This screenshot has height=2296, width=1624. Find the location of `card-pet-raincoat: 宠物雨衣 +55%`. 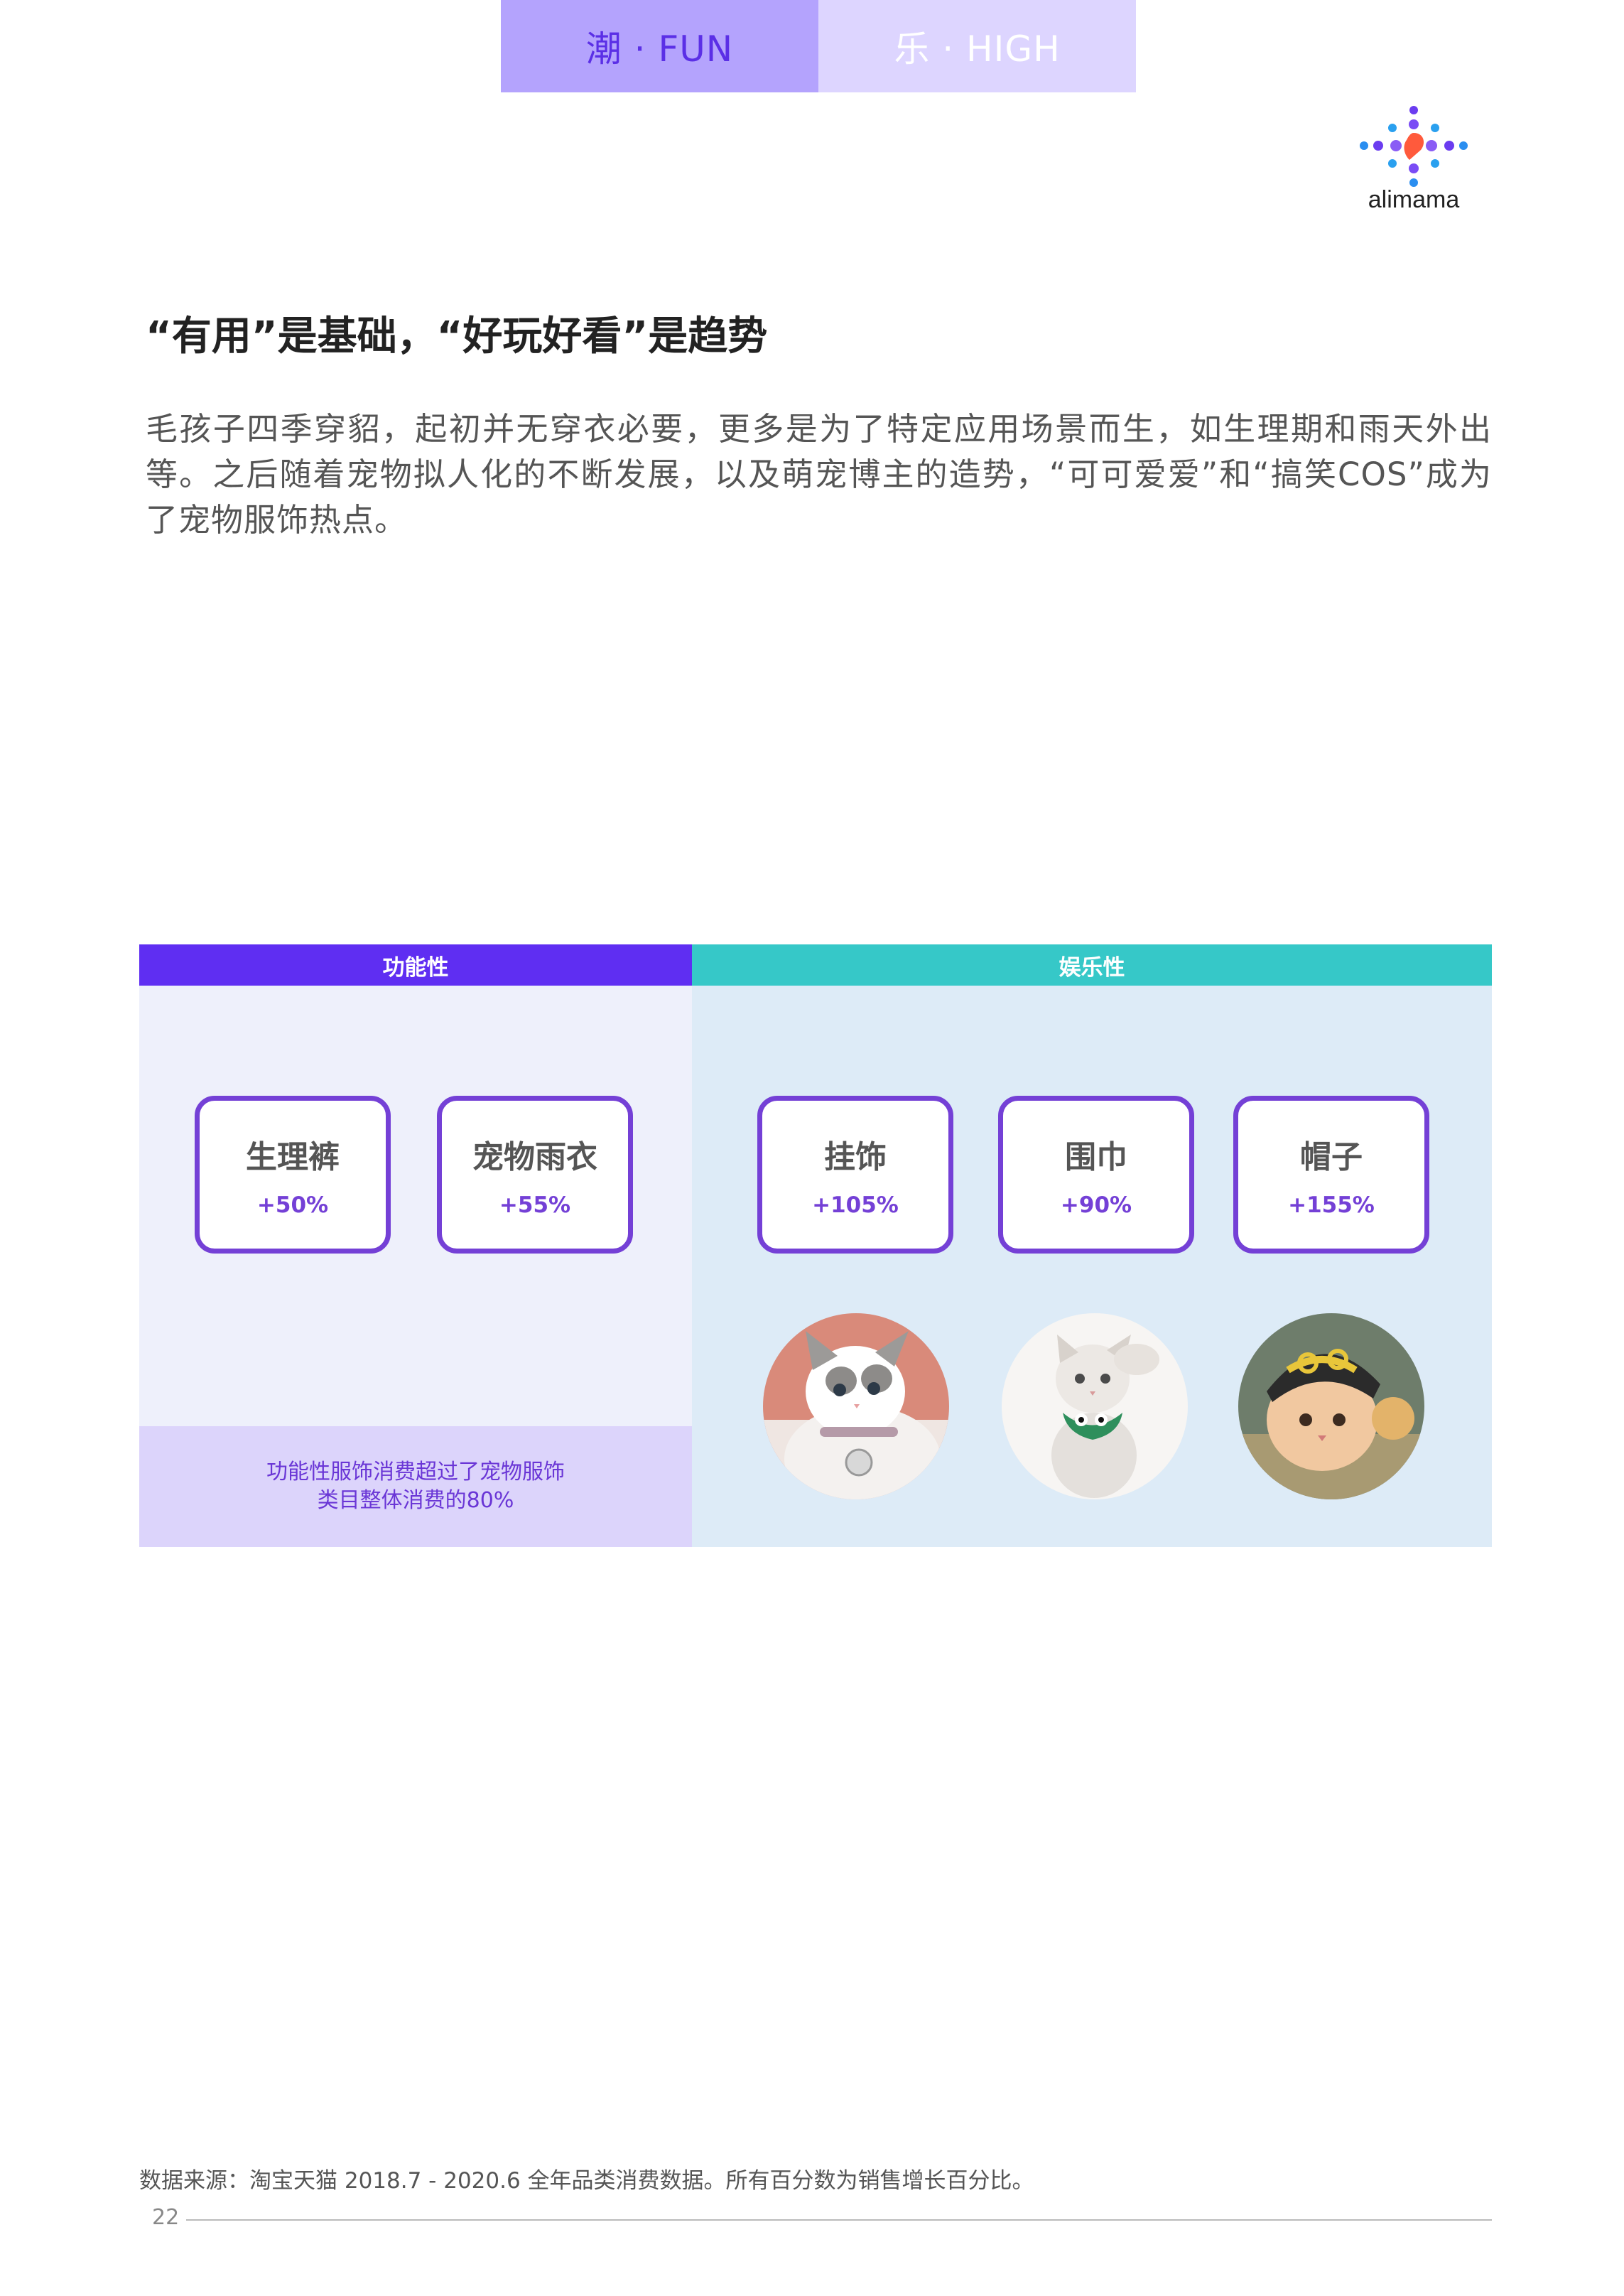

card-pet-raincoat: 宠物雨衣 +55% is located at coordinates (535, 1175).